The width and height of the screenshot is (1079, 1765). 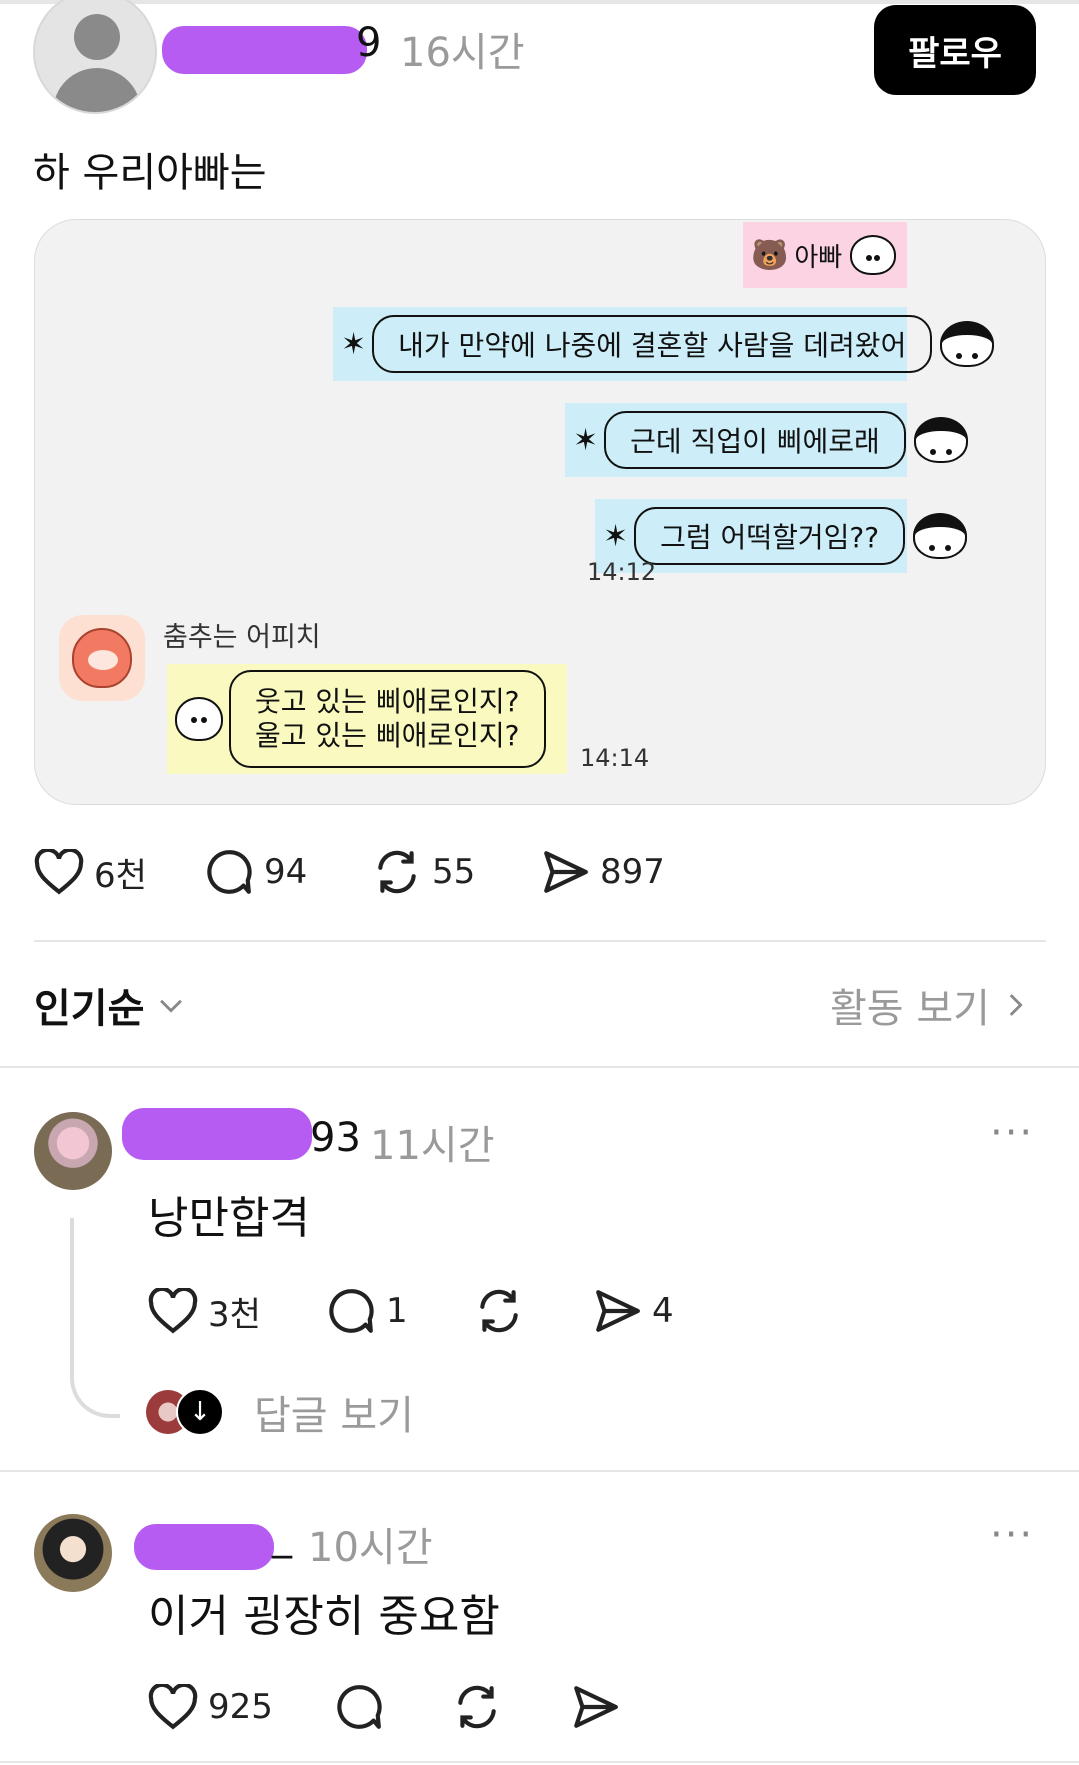 I want to click on chat-message-text: 근데 직업이 삐에로래, so click(x=755, y=440).